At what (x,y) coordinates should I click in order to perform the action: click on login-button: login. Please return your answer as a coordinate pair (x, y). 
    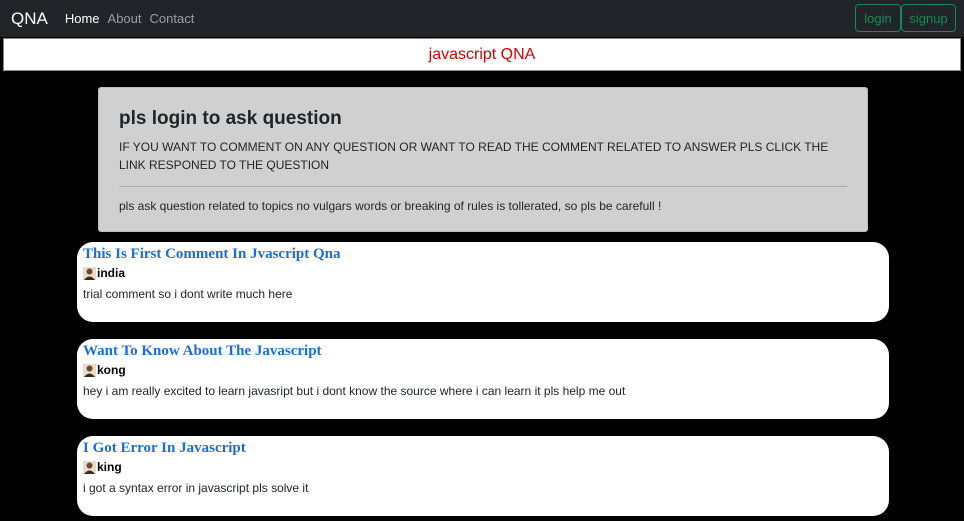
    Looking at the image, I should click on (878, 18).